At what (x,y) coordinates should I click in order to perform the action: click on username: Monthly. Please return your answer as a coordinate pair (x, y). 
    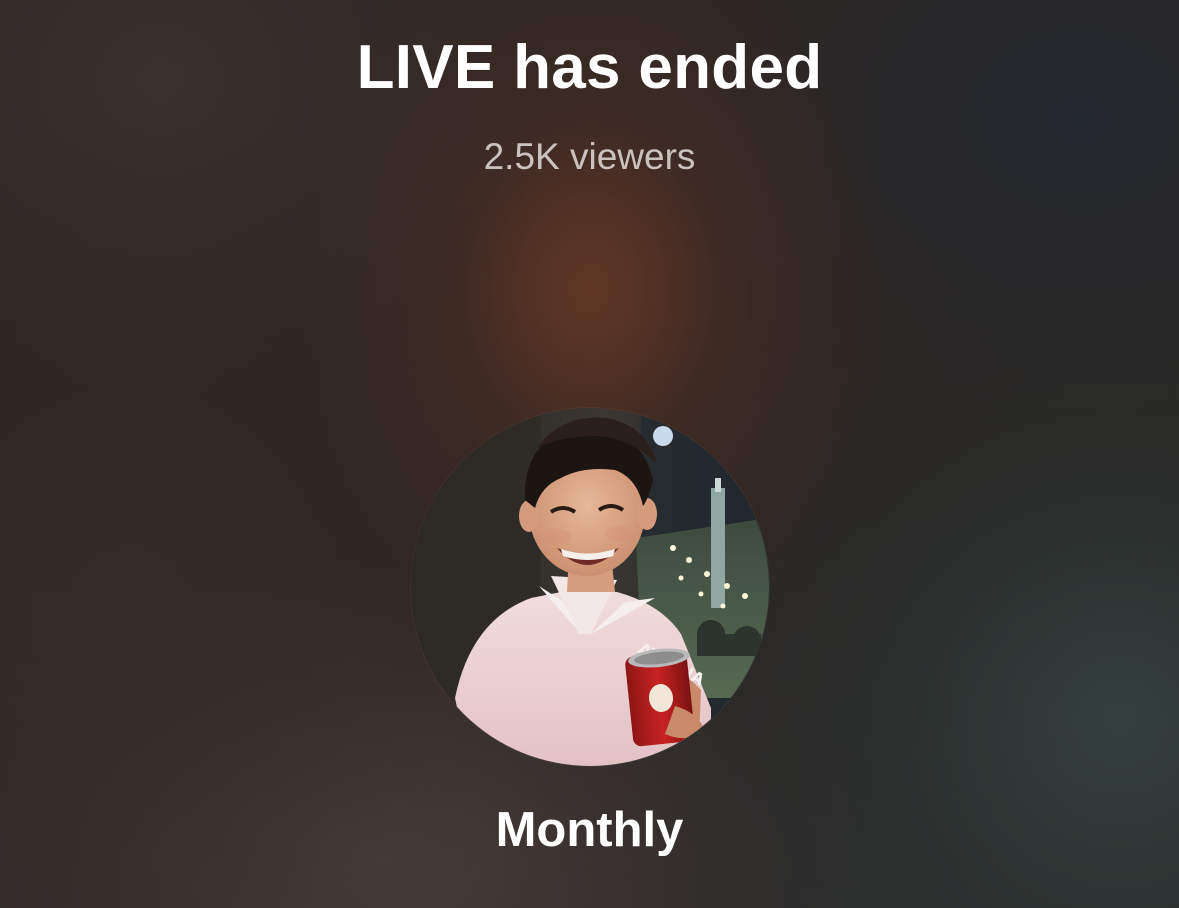
    Looking at the image, I should click on (589, 830).